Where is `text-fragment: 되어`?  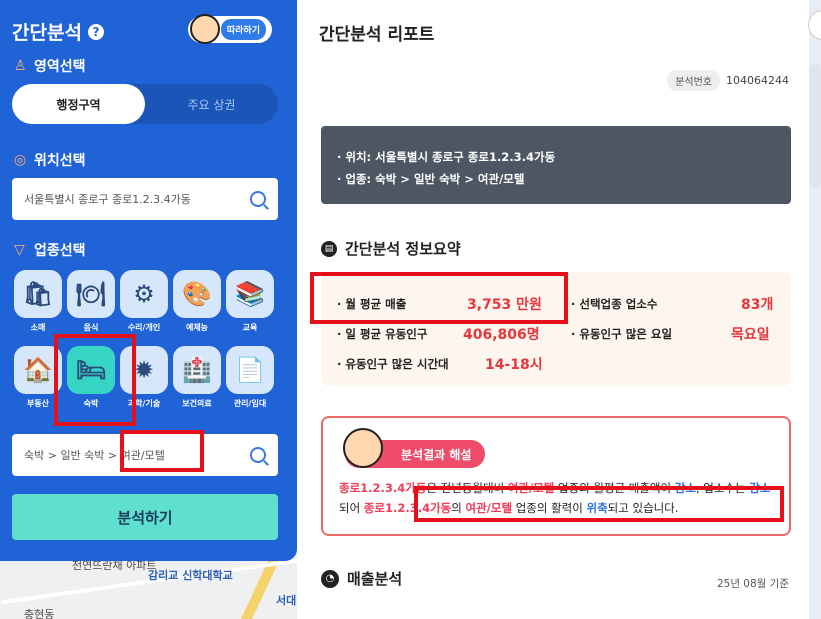
text-fragment: 되어 is located at coordinates (351, 508).